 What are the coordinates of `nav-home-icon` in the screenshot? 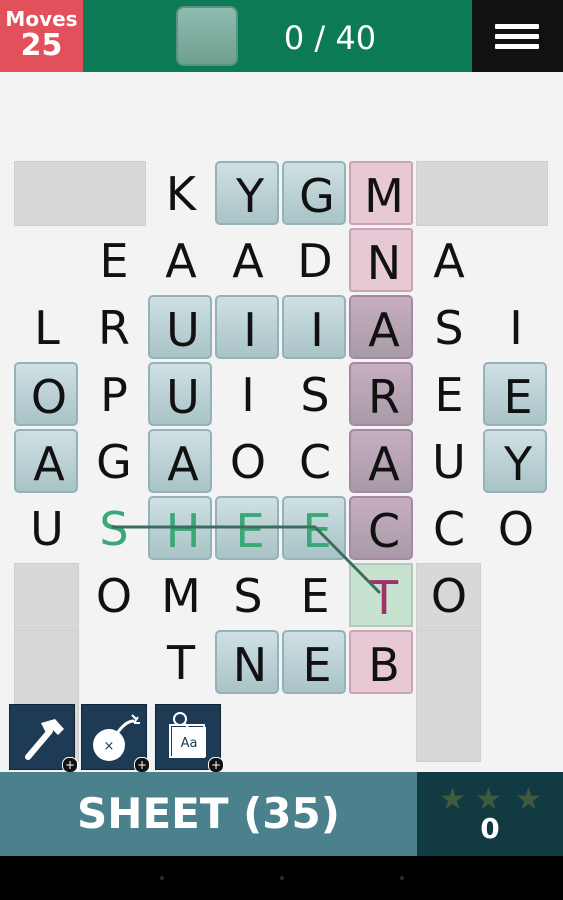 It's located at (282, 878).